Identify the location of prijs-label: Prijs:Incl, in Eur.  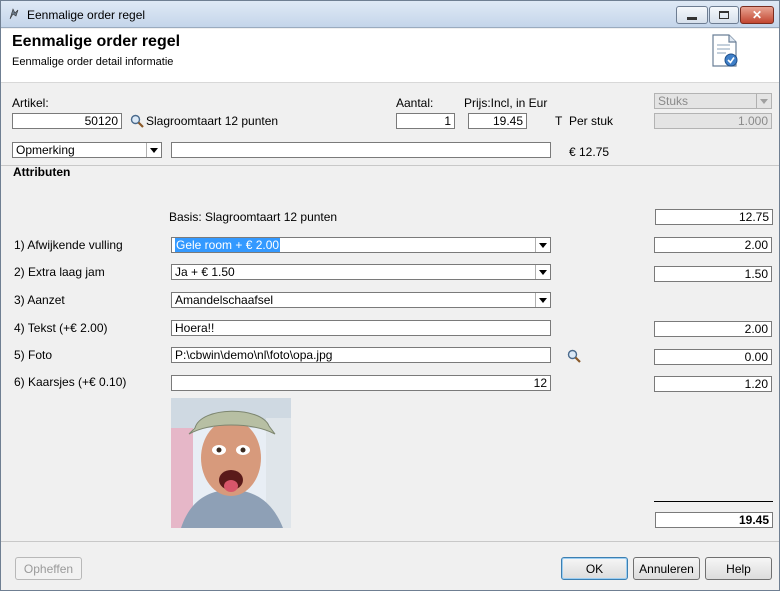
(506, 103).